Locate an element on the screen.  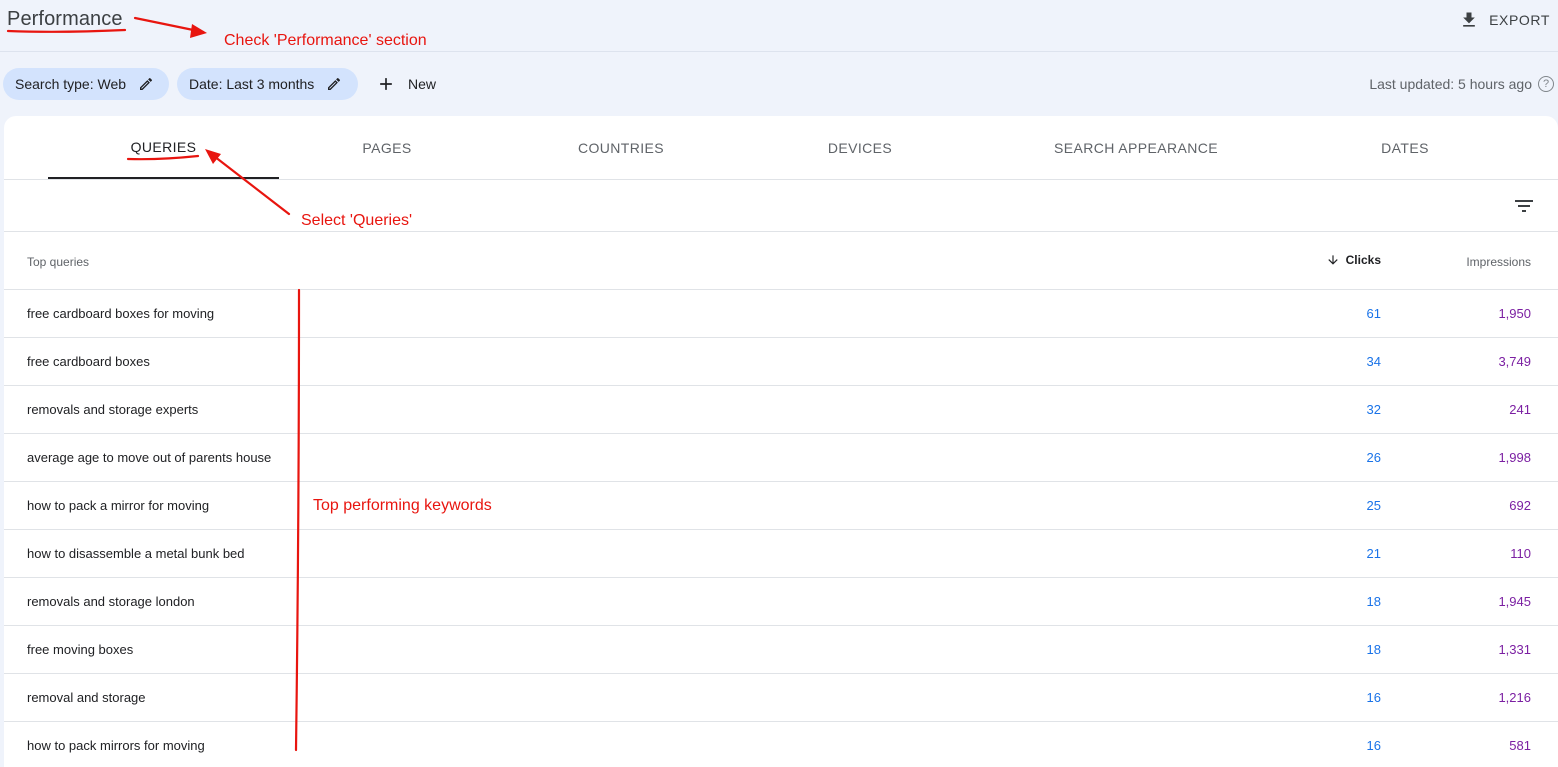
impressions-cell: 1,216 is located at coordinates (1514, 697).